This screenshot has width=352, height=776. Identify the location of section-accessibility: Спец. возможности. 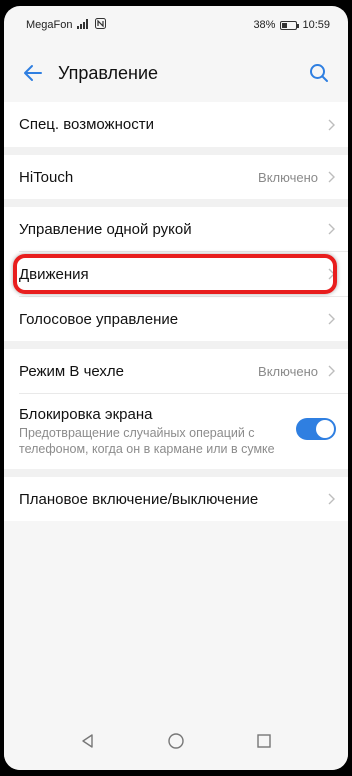
(176, 124).